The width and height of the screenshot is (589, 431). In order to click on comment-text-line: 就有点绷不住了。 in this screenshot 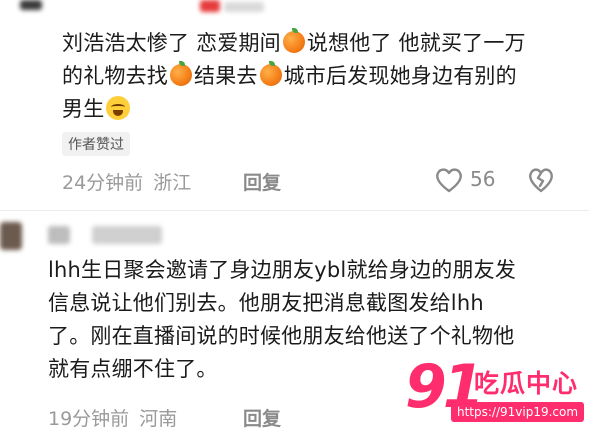, I will do `click(133, 369)`.